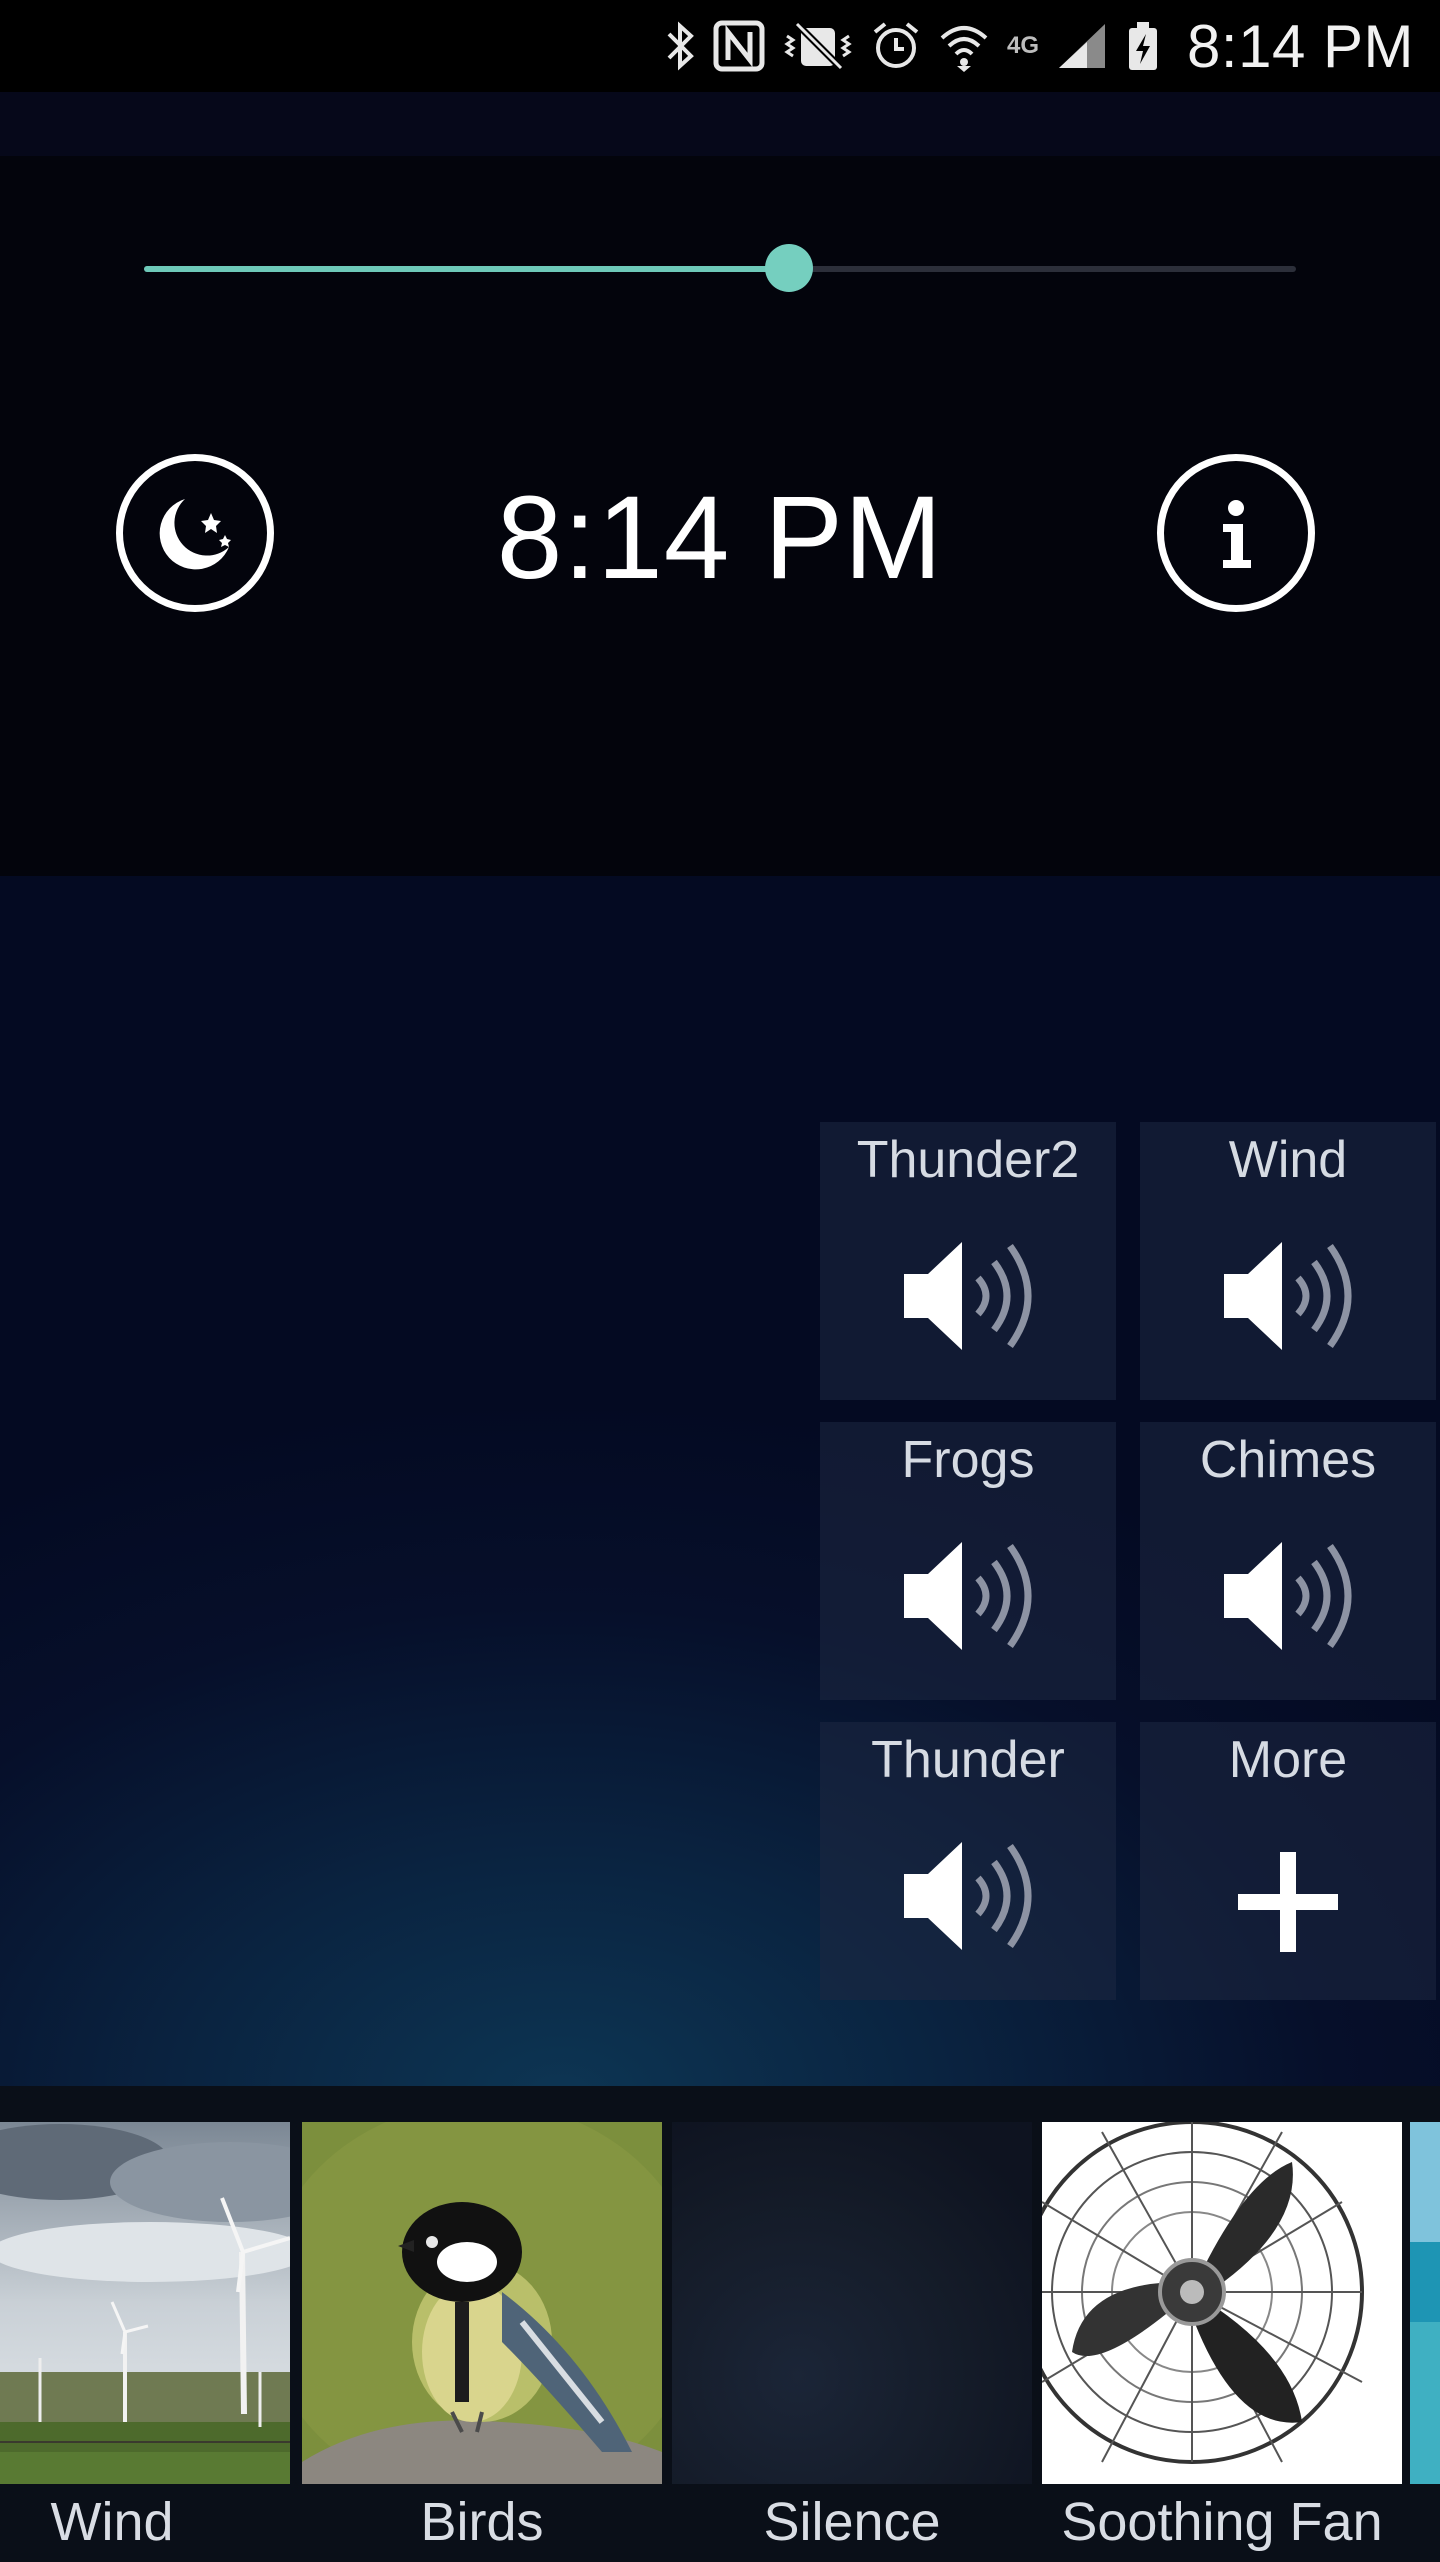 The width and height of the screenshot is (1440, 2562). I want to click on signal-icon, so click(1083, 46).